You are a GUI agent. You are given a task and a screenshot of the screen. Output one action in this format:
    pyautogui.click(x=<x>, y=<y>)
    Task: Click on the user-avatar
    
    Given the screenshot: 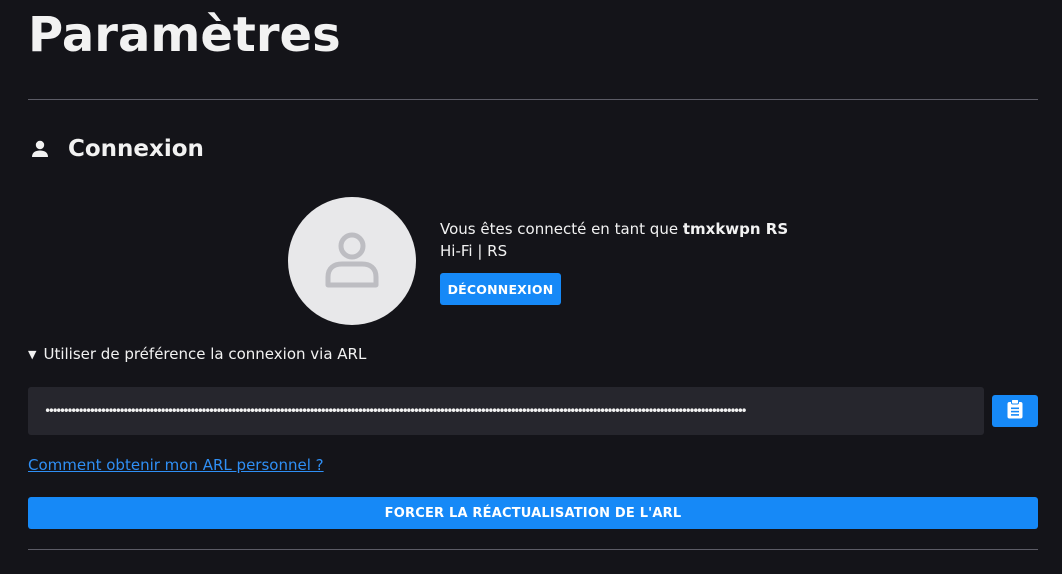 What is the action you would take?
    pyautogui.click(x=352, y=261)
    